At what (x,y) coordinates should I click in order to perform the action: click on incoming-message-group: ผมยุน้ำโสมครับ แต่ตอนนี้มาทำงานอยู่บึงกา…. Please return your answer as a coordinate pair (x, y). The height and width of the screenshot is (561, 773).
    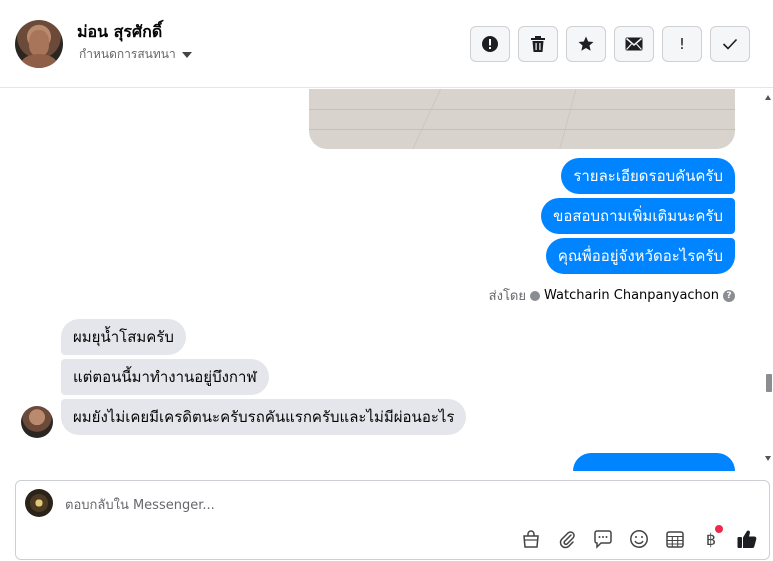
    Looking at the image, I should click on (264, 377).